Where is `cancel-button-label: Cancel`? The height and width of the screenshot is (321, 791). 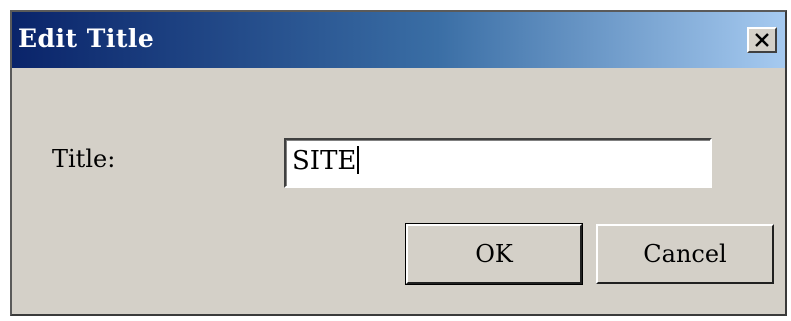
cancel-button-label: Cancel is located at coordinates (685, 254).